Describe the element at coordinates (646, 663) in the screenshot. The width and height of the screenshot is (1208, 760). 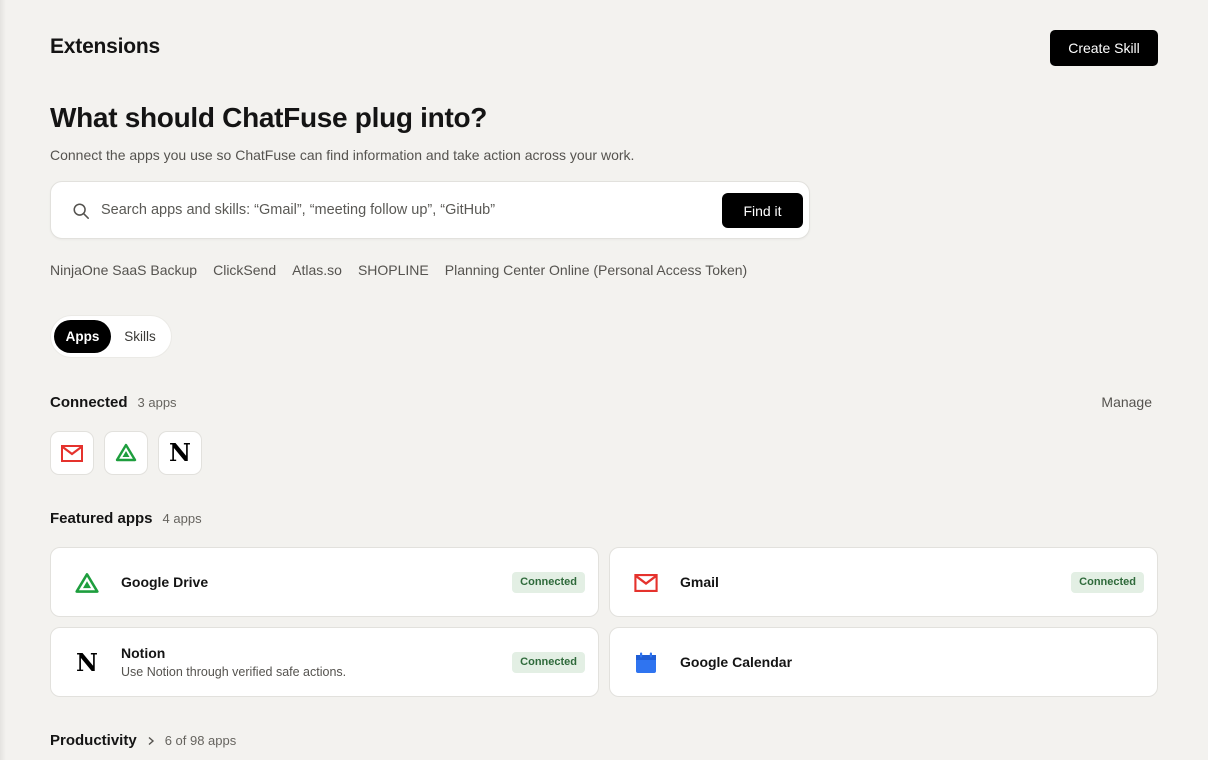
I see `google-calendar-icon` at that location.